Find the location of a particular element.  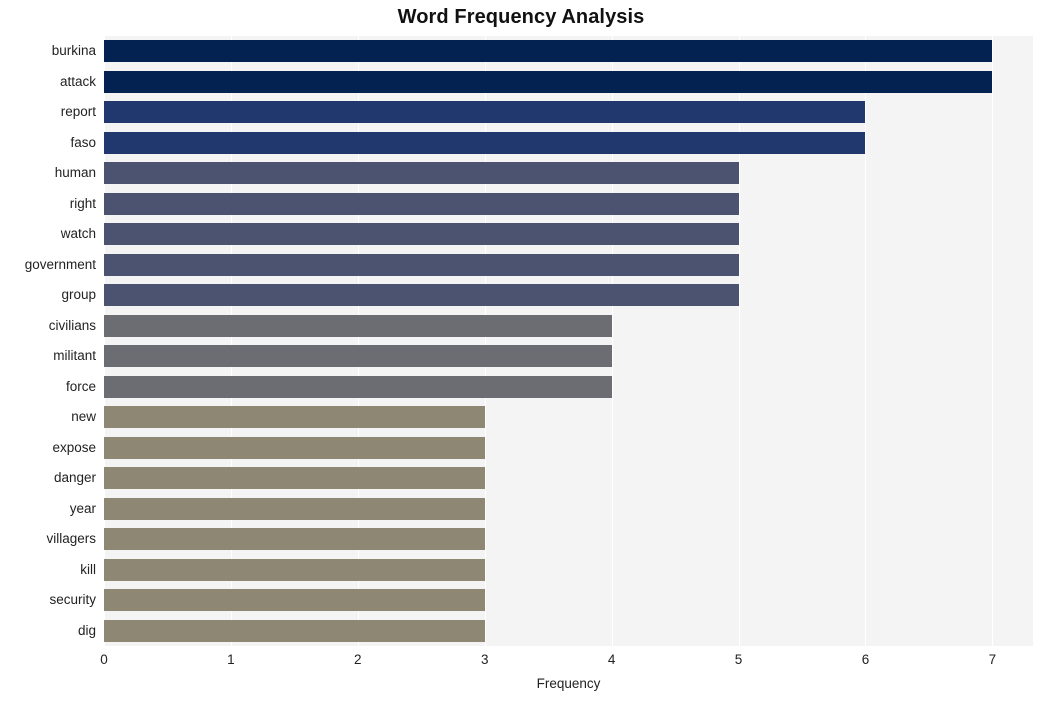

y-tick-label: force is located at coordinates (80, 386).